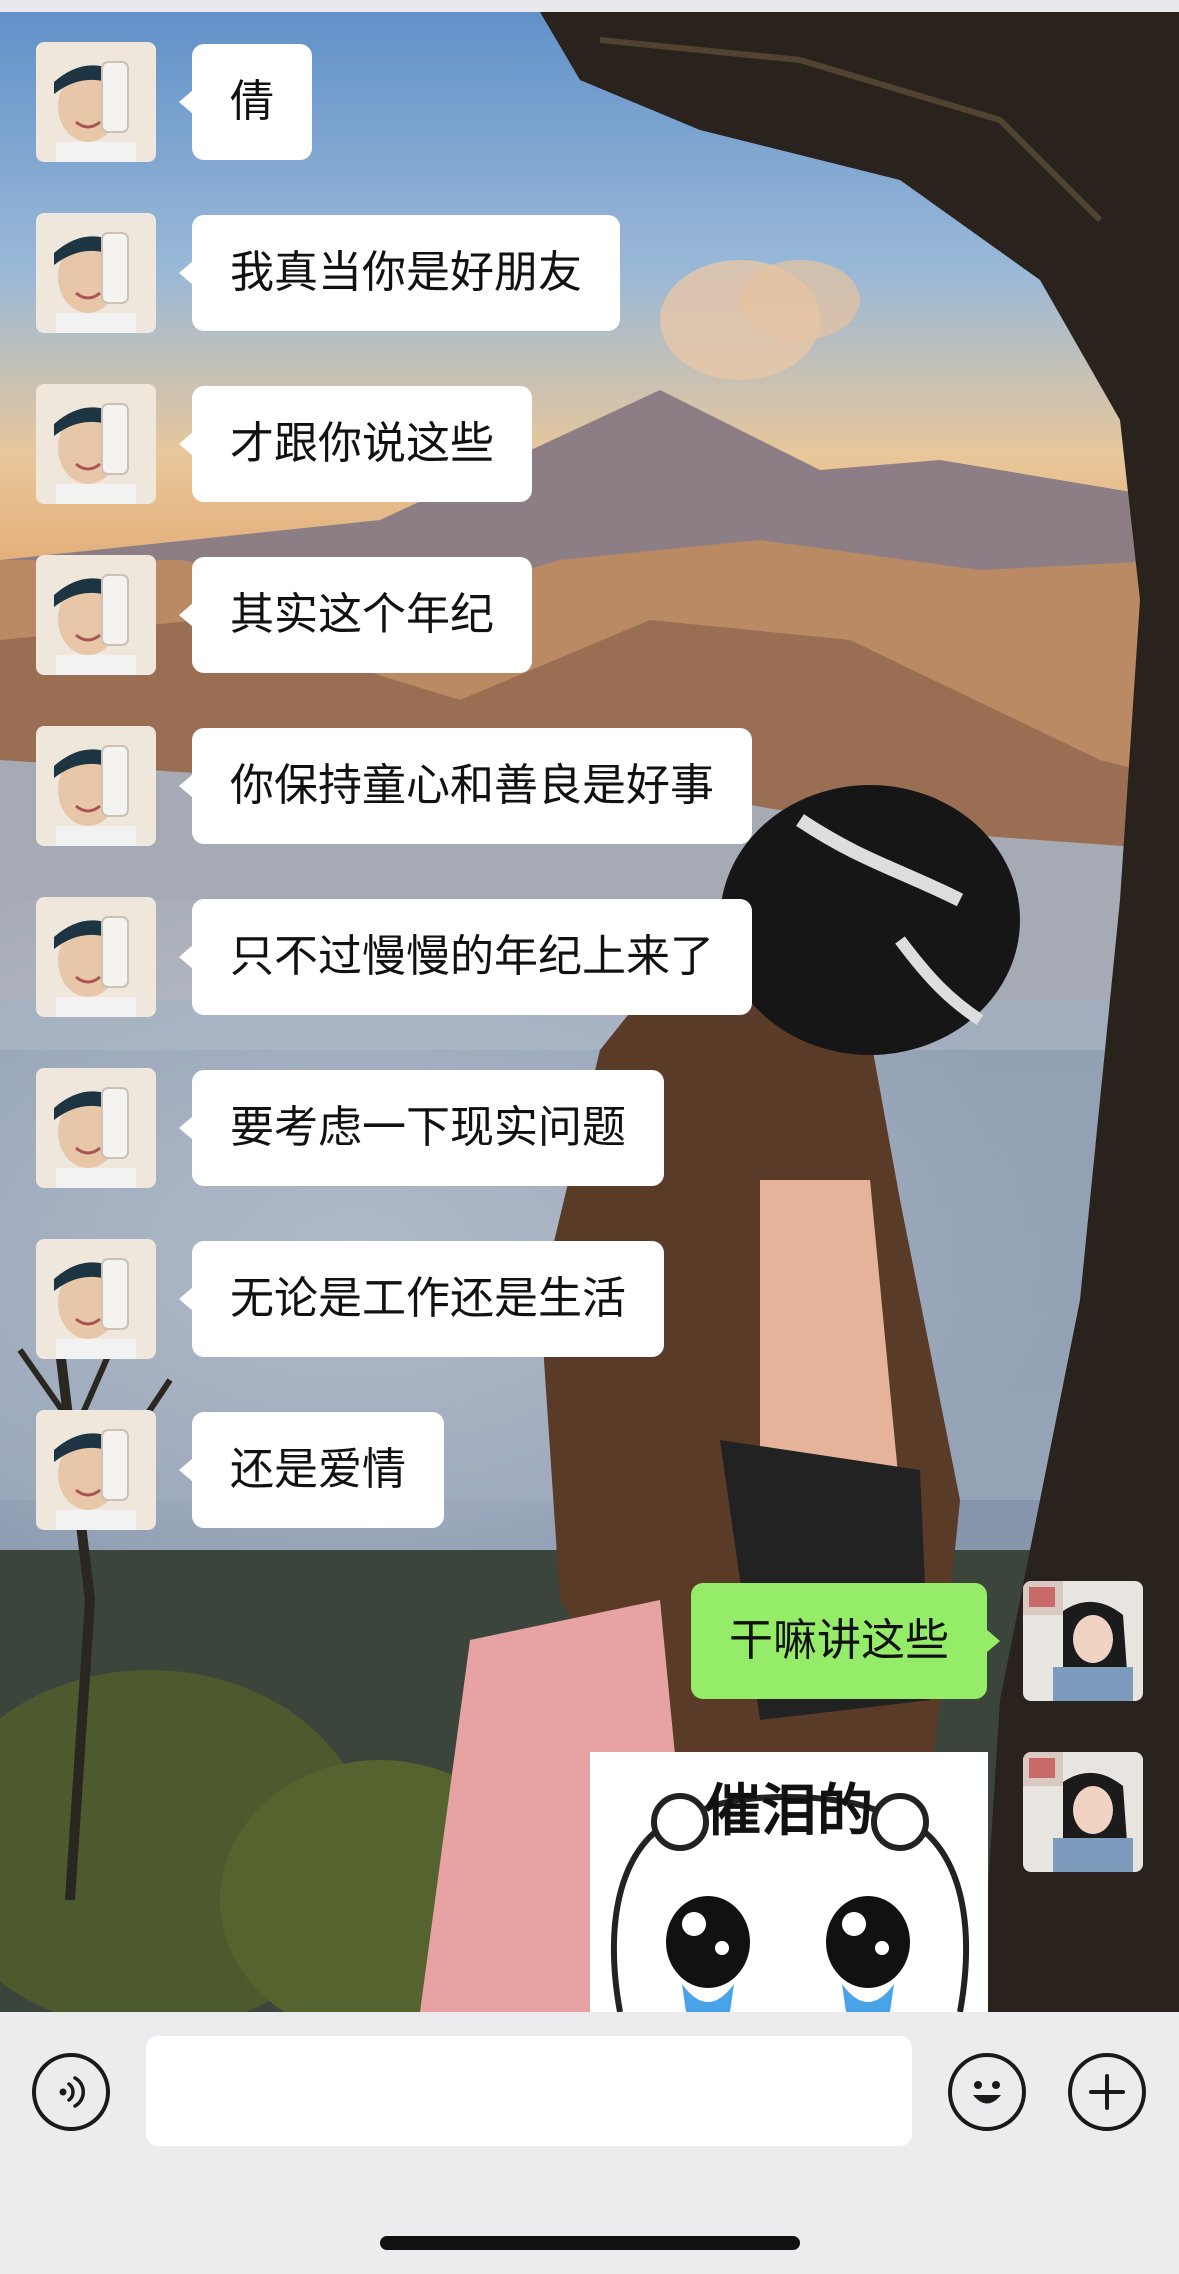 This screenshot has height=2274, width=1179. What do you see at coordinates (355, 615) in the screenshot?
I see `message-bubble: 其实这个年纪` at bounding box center [355, 615].